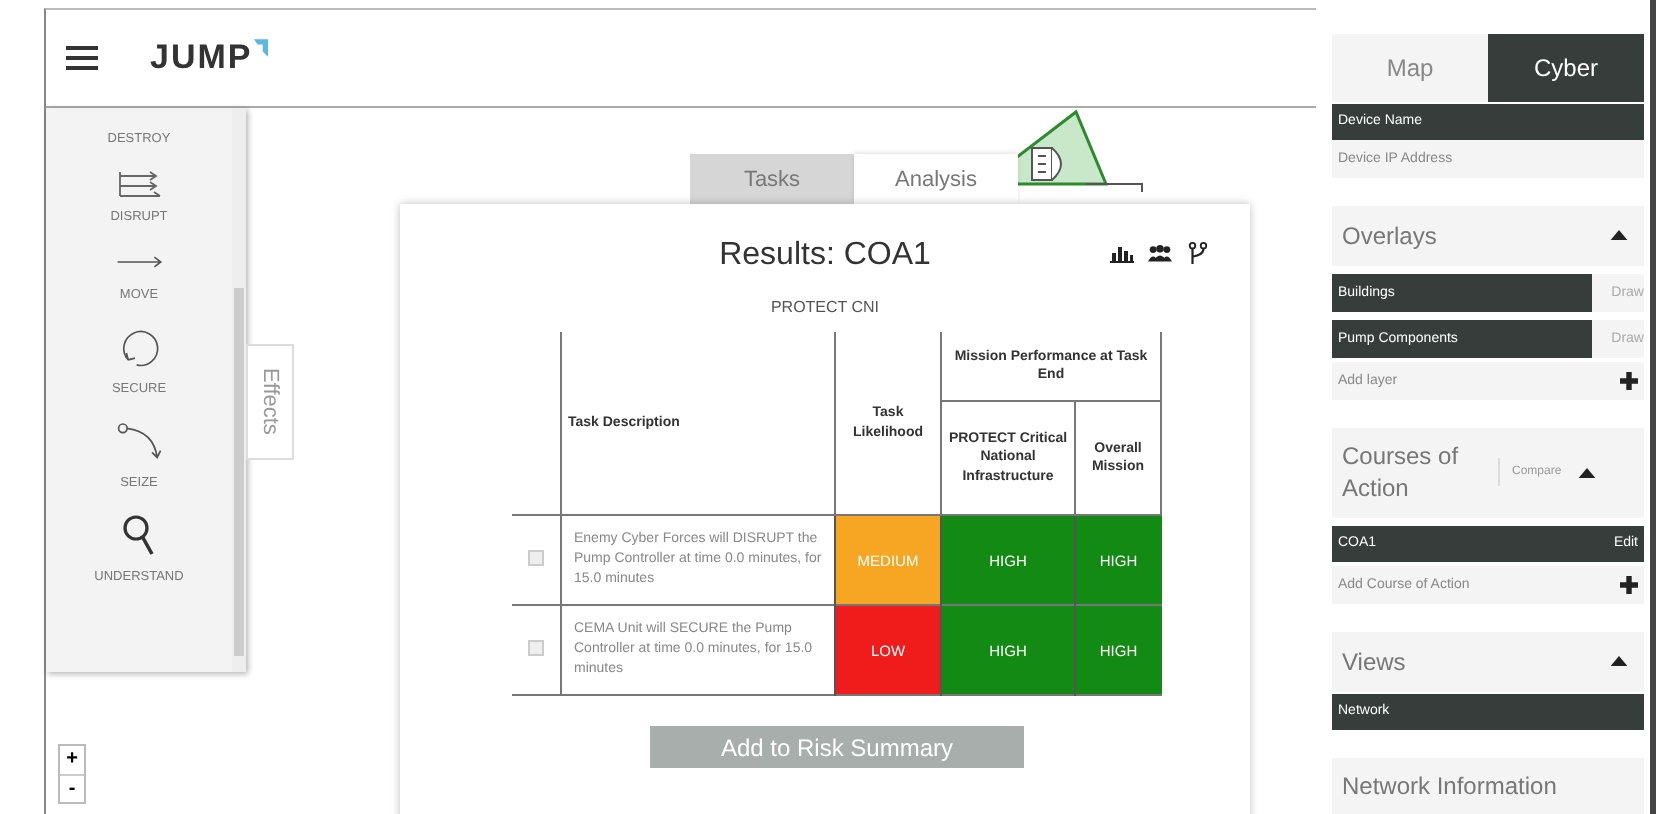 The height and width of the screenshot is (814, 1656). Describe the element at coordinates (139, 184) in the screenshot. I see `split-arrows-icon` at that location.